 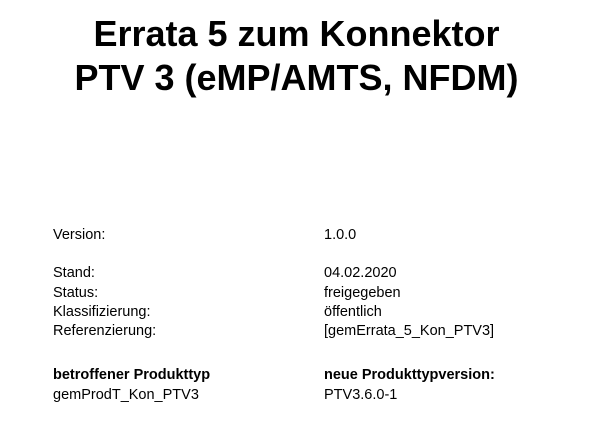 I want to click on product-type-value: gemProdT_Kon_PTV3, so click(x=126, y=395).